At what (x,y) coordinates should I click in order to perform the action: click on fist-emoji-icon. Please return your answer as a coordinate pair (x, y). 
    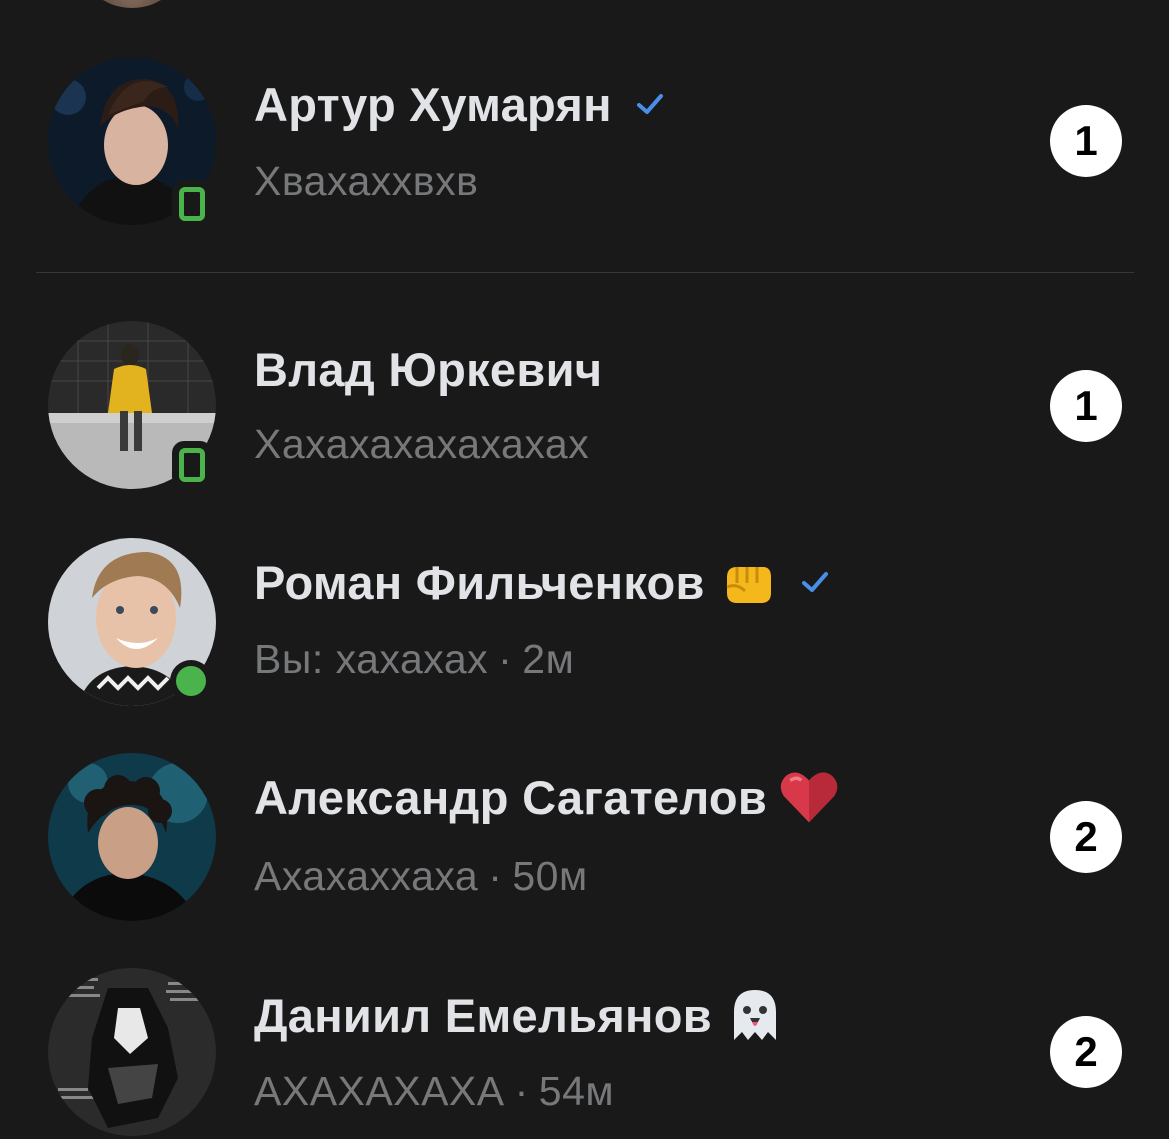
    Looking at the image, I should click on (748, 585).